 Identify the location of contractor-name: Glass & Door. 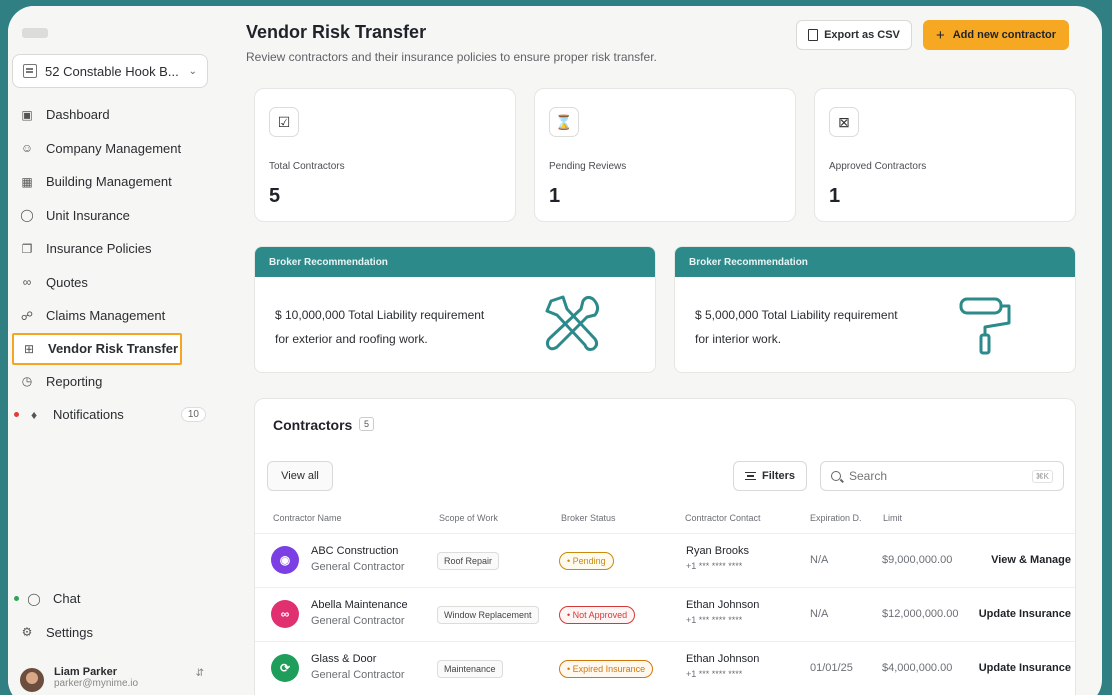
(344, 659).